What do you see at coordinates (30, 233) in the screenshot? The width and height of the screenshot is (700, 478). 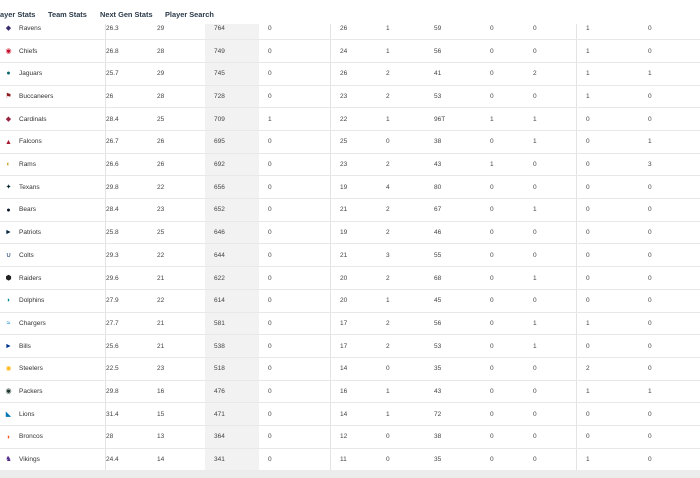 I see `team-name-link: Patriots` at bounding box center [30, 233].